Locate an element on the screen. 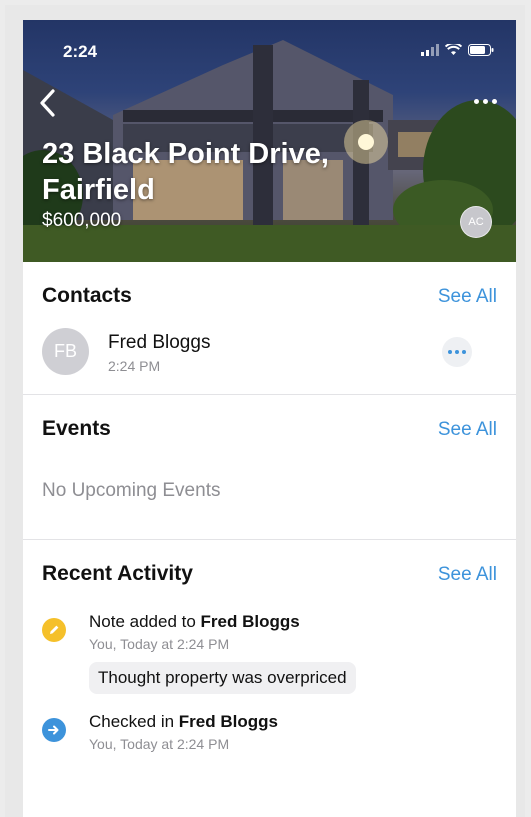 This screenshot has height=817, width=531. activity-header: Recent Activity See All is located at coordinates (269, 570).